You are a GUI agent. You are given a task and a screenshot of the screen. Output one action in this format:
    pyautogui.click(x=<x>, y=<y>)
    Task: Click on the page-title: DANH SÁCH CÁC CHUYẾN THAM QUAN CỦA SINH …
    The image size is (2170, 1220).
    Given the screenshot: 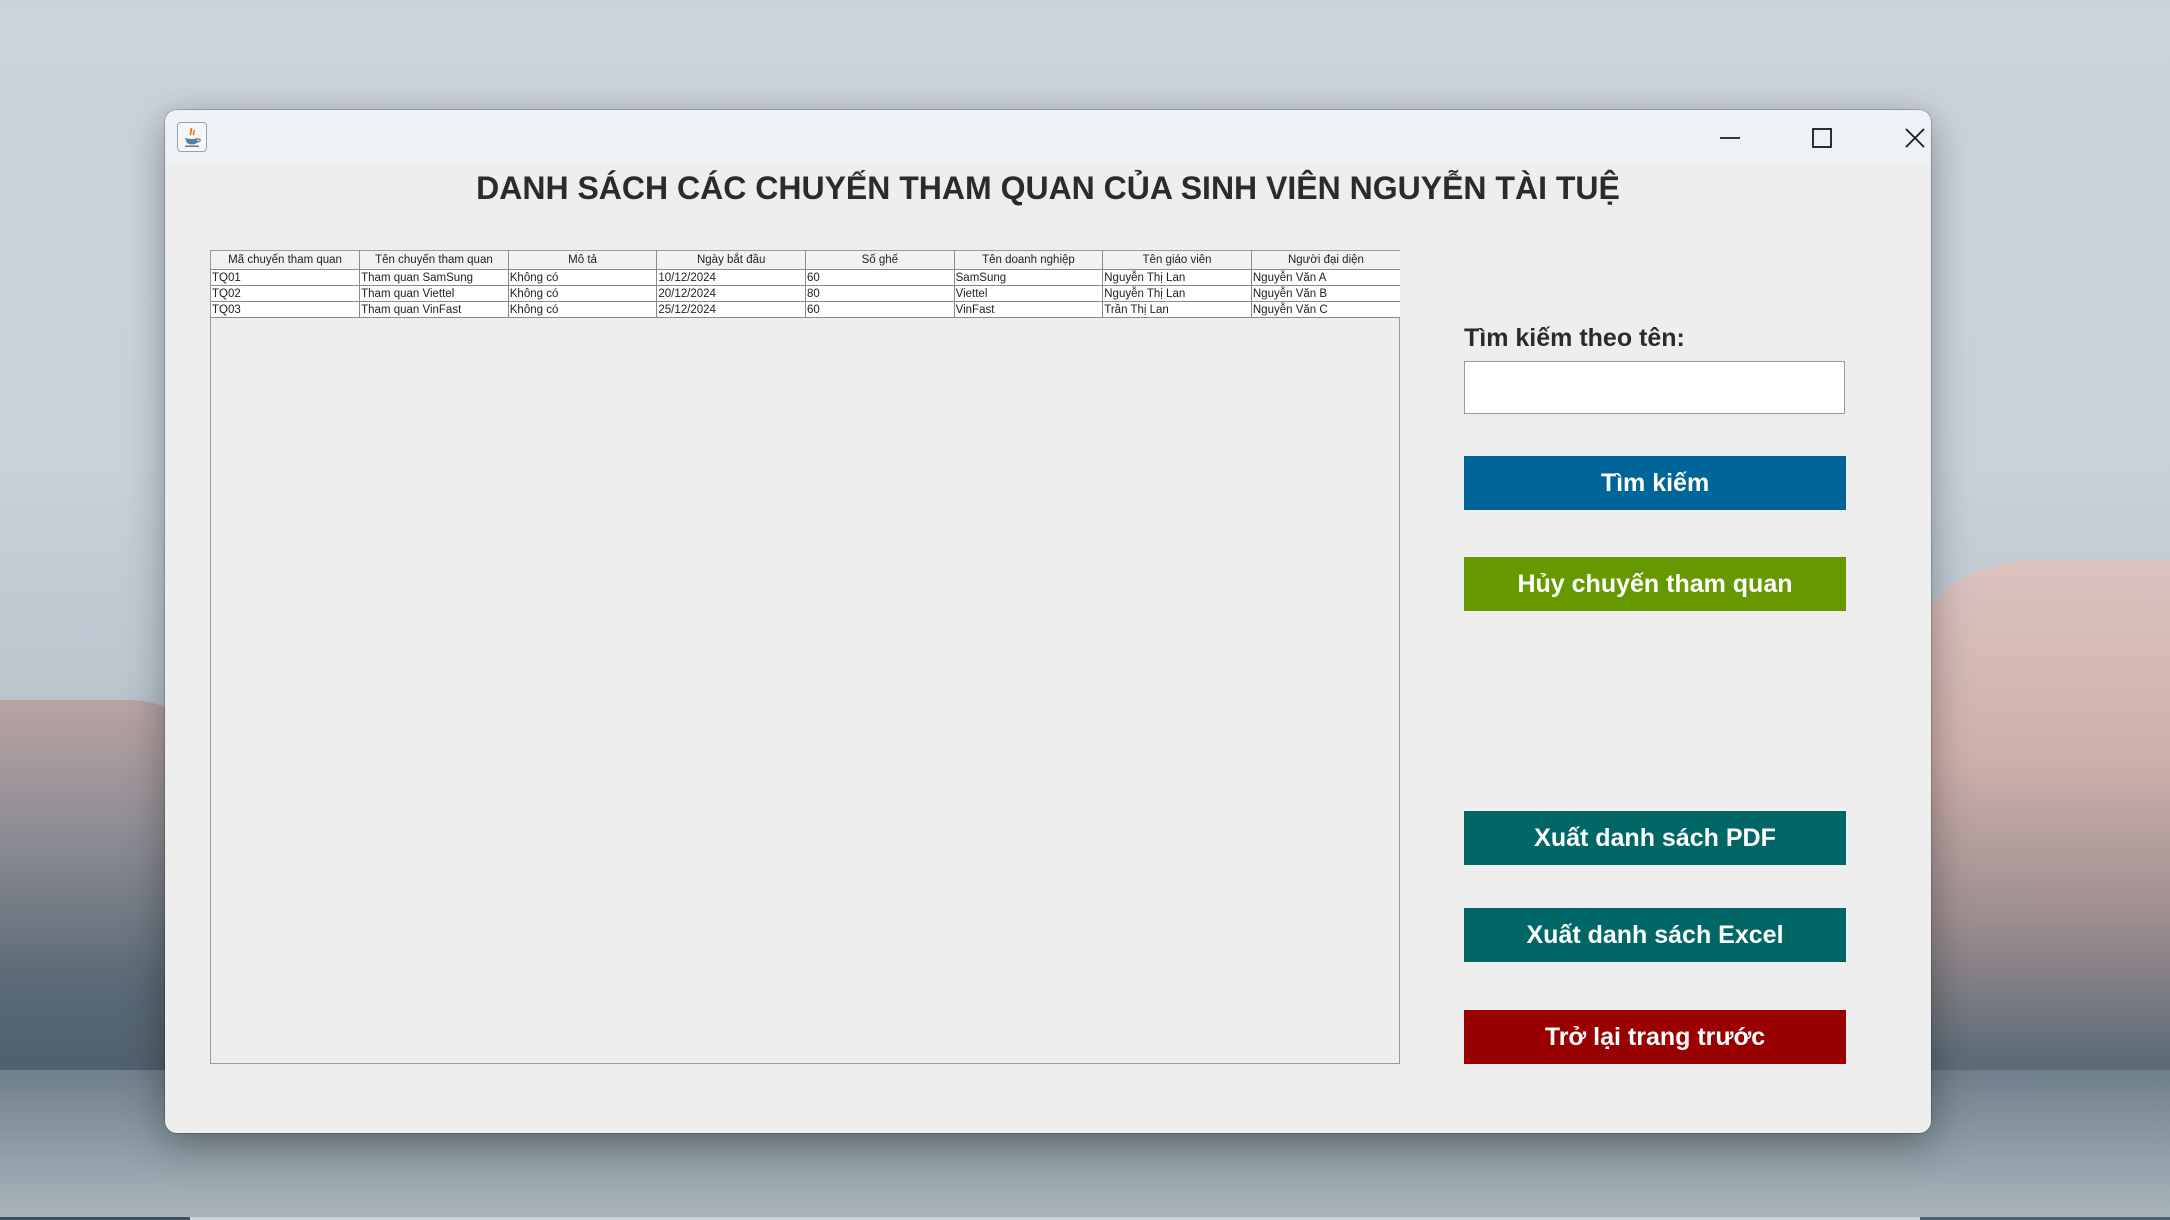 What is the action you would take?
    pyautogui.click(x=1048, y=188)
    